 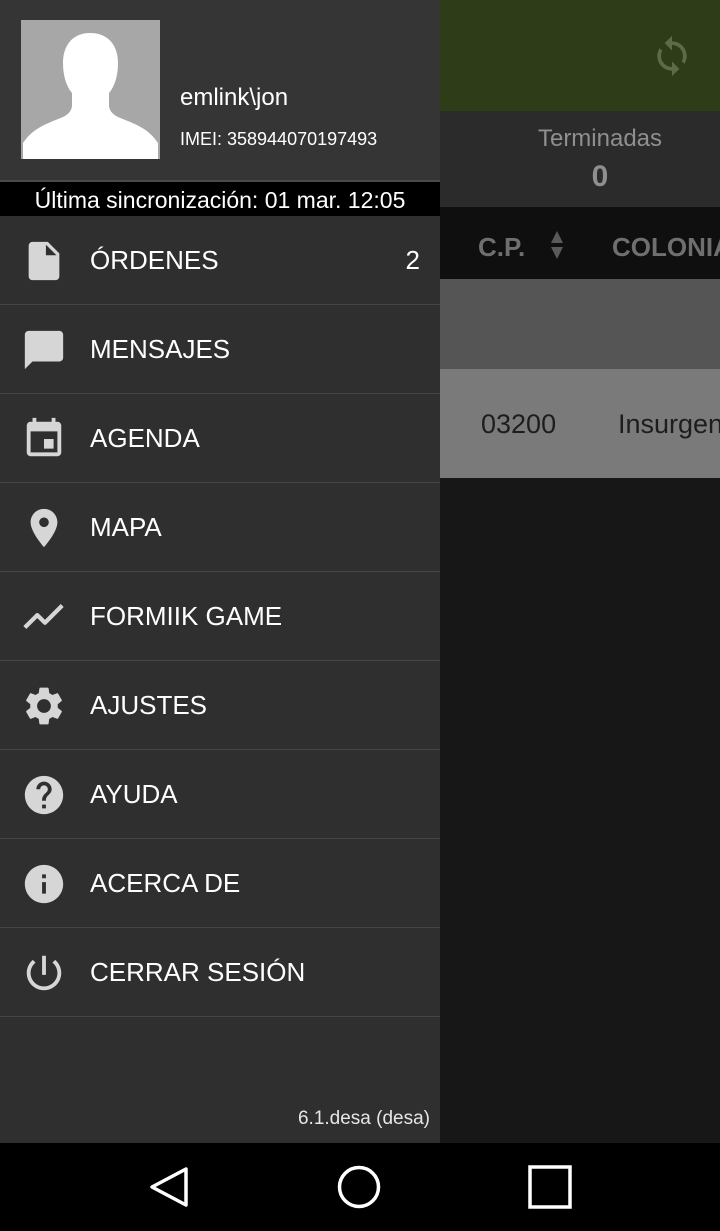 I want to click on menu-item-formiik-game: FORMIIK GAME, so click(x=220, y=616).